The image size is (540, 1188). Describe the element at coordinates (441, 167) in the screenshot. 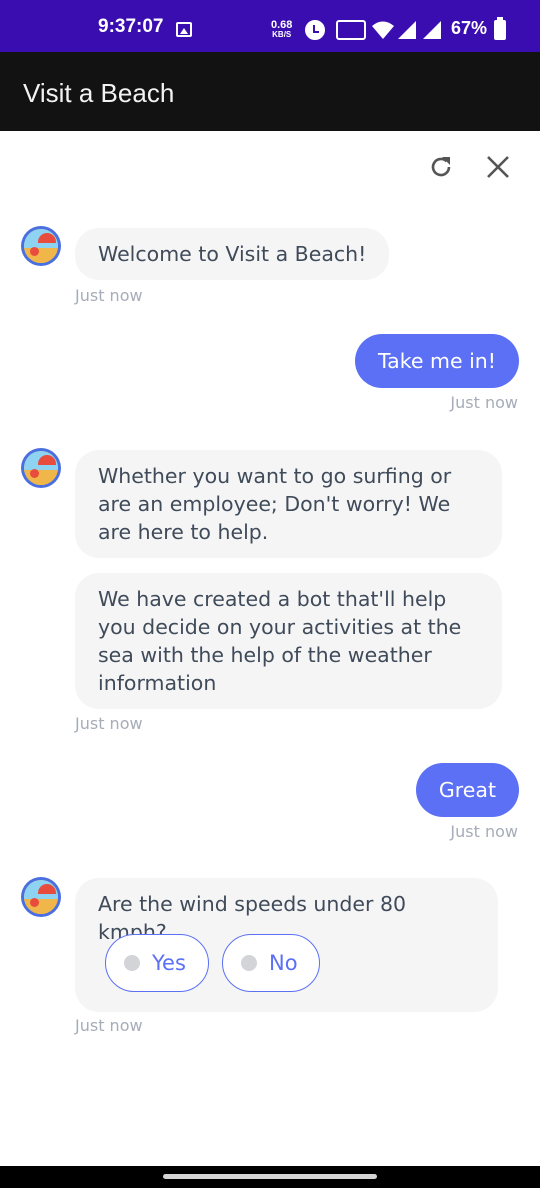

I see `refresh-icon` at that location.